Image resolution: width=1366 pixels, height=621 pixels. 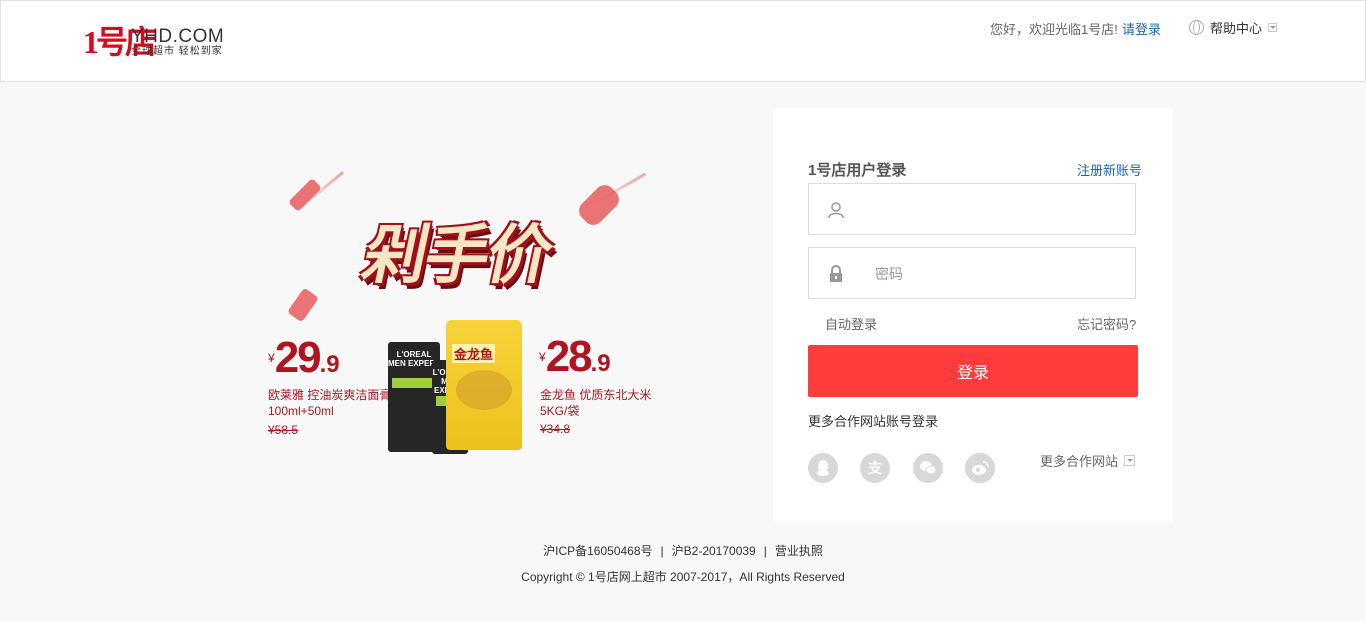 What do you see at coordinates (283, 430) in the screenshot?
I see `left-old-price: ¥58.5` at bounding box center [283, 430].